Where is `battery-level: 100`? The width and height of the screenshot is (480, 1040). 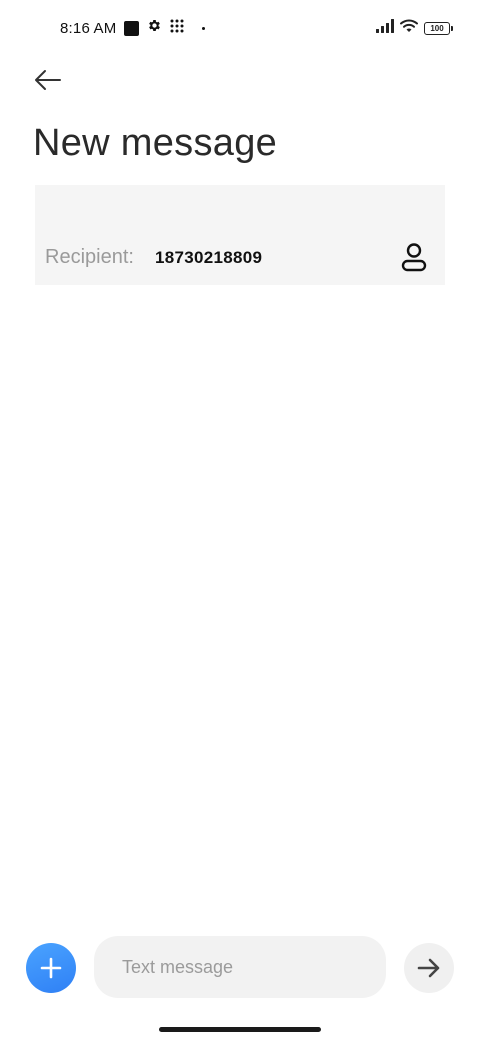
battery-level: 100 is located at coordinates (437, 28).